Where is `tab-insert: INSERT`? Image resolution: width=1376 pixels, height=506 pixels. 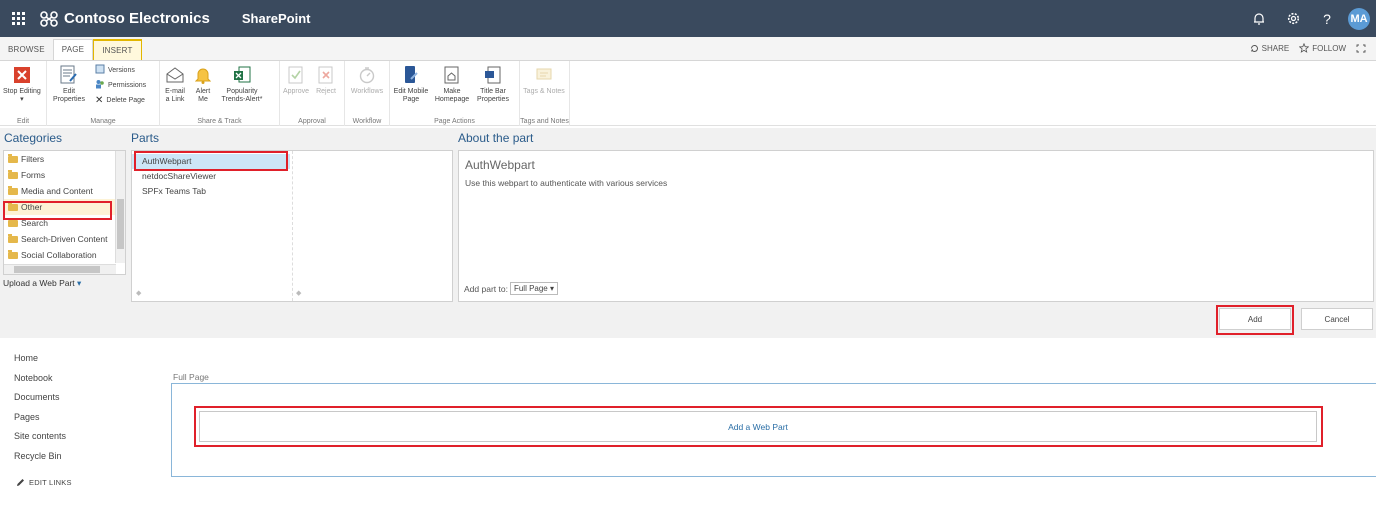
tab-insert: INSERT is located at coordinates (117, 49).